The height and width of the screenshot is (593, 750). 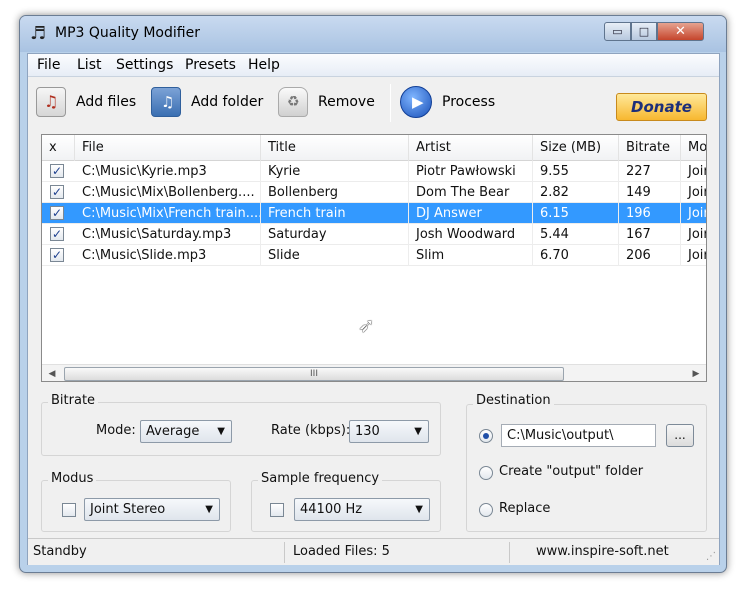 What do you see at coordinates (52, 374) in the screenshot?
I see `scroll-left-icon: ◀` at bounding box center [52, 374].